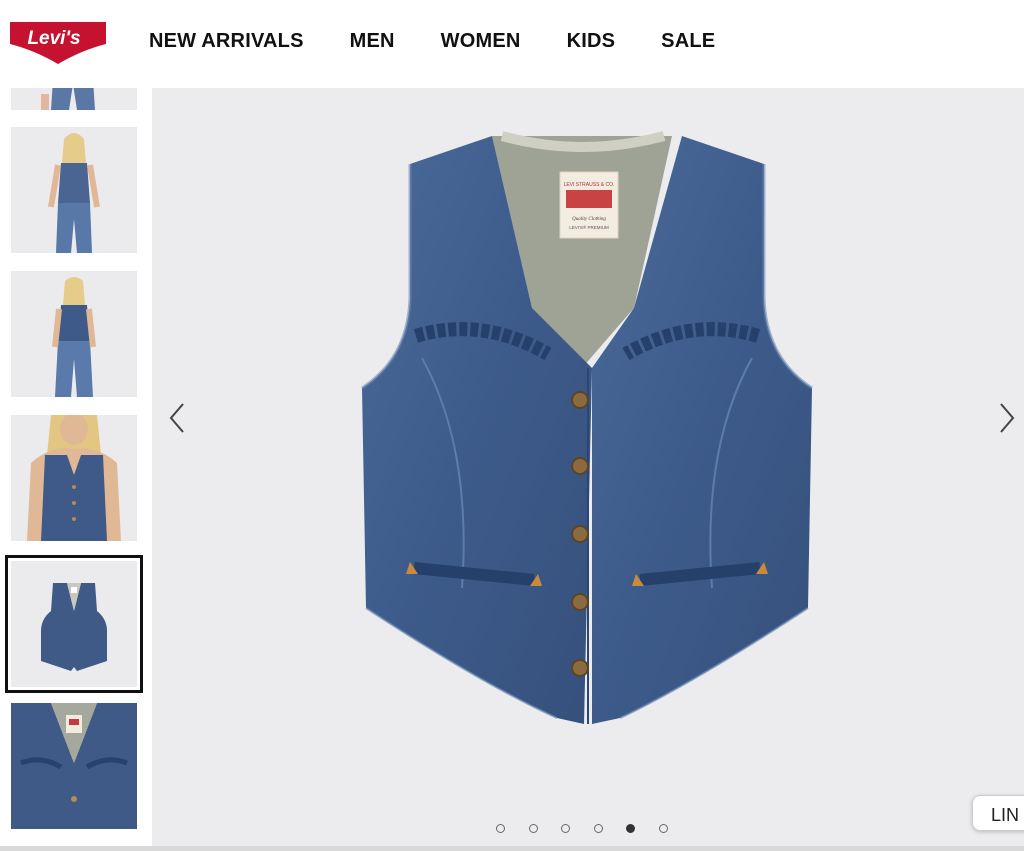  I want to click on main-nav: NEW ARRIVALS MEN WOMEN KIDS SALE, so click(455, 41).